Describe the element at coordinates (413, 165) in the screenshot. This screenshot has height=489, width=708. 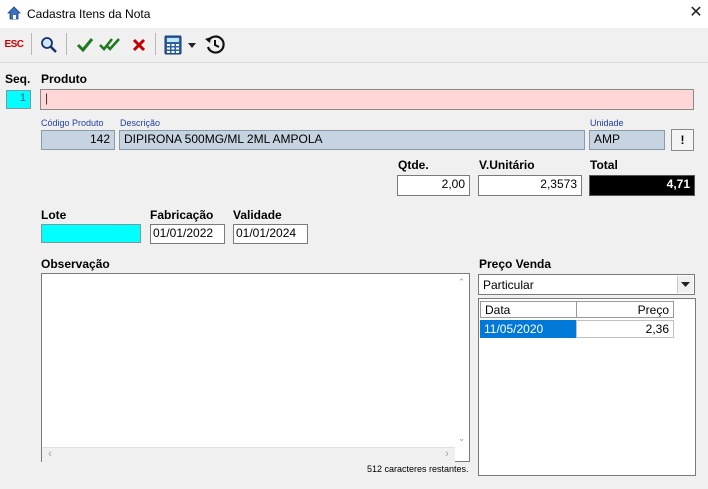
I see `qtde-label: Qtde.` at that location.